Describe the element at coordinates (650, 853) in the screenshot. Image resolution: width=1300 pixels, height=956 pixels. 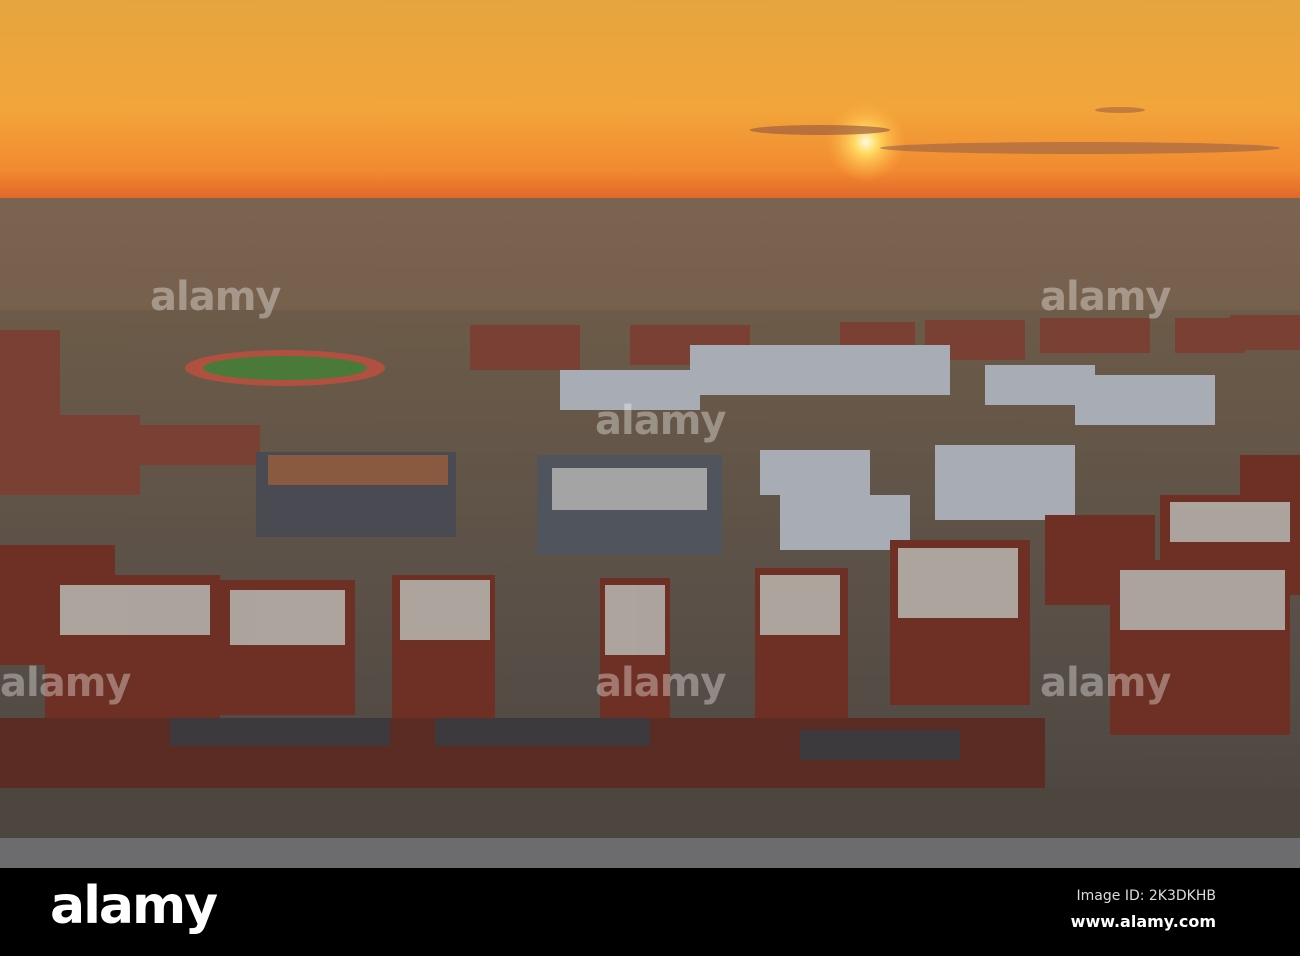
I see `road` at that location.